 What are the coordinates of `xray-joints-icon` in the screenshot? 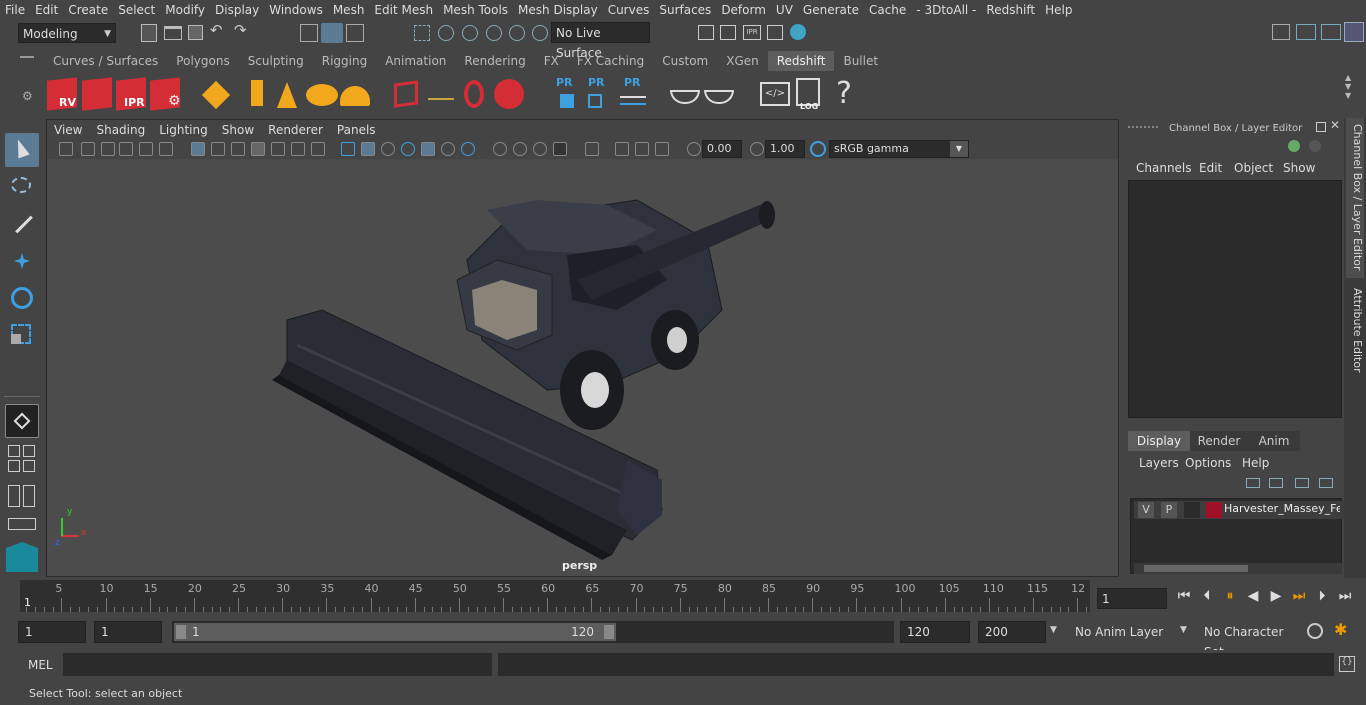 It's located at (622, 149).